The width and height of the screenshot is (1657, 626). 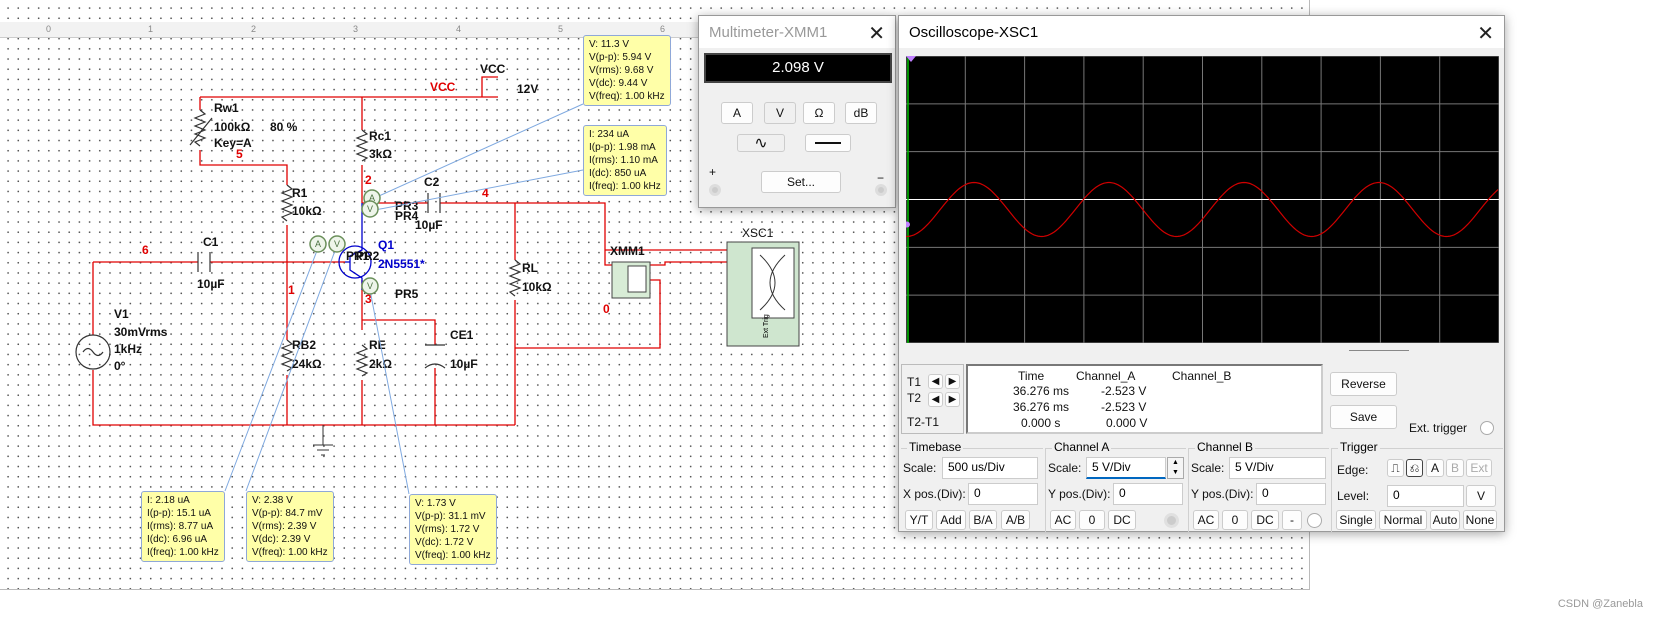 I want to click on trigger-none-button: None, so click(x=1480, y=520).